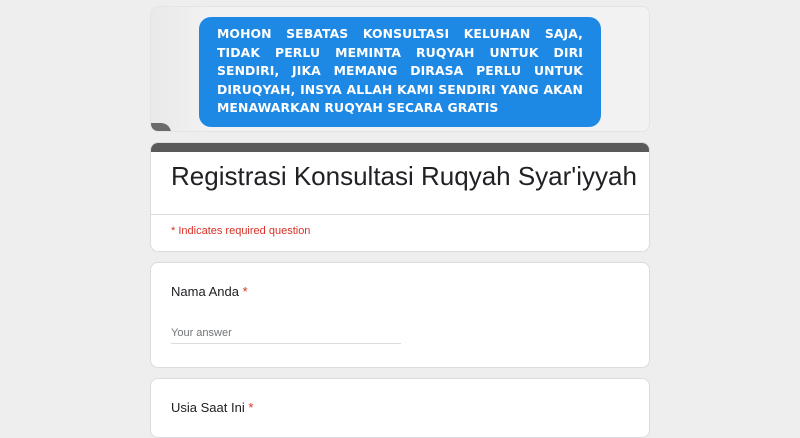  Describe the element at coordinates (400, 408) in the screenshot. I see `question-card-usia: Usia Saat Ini *` at that location.